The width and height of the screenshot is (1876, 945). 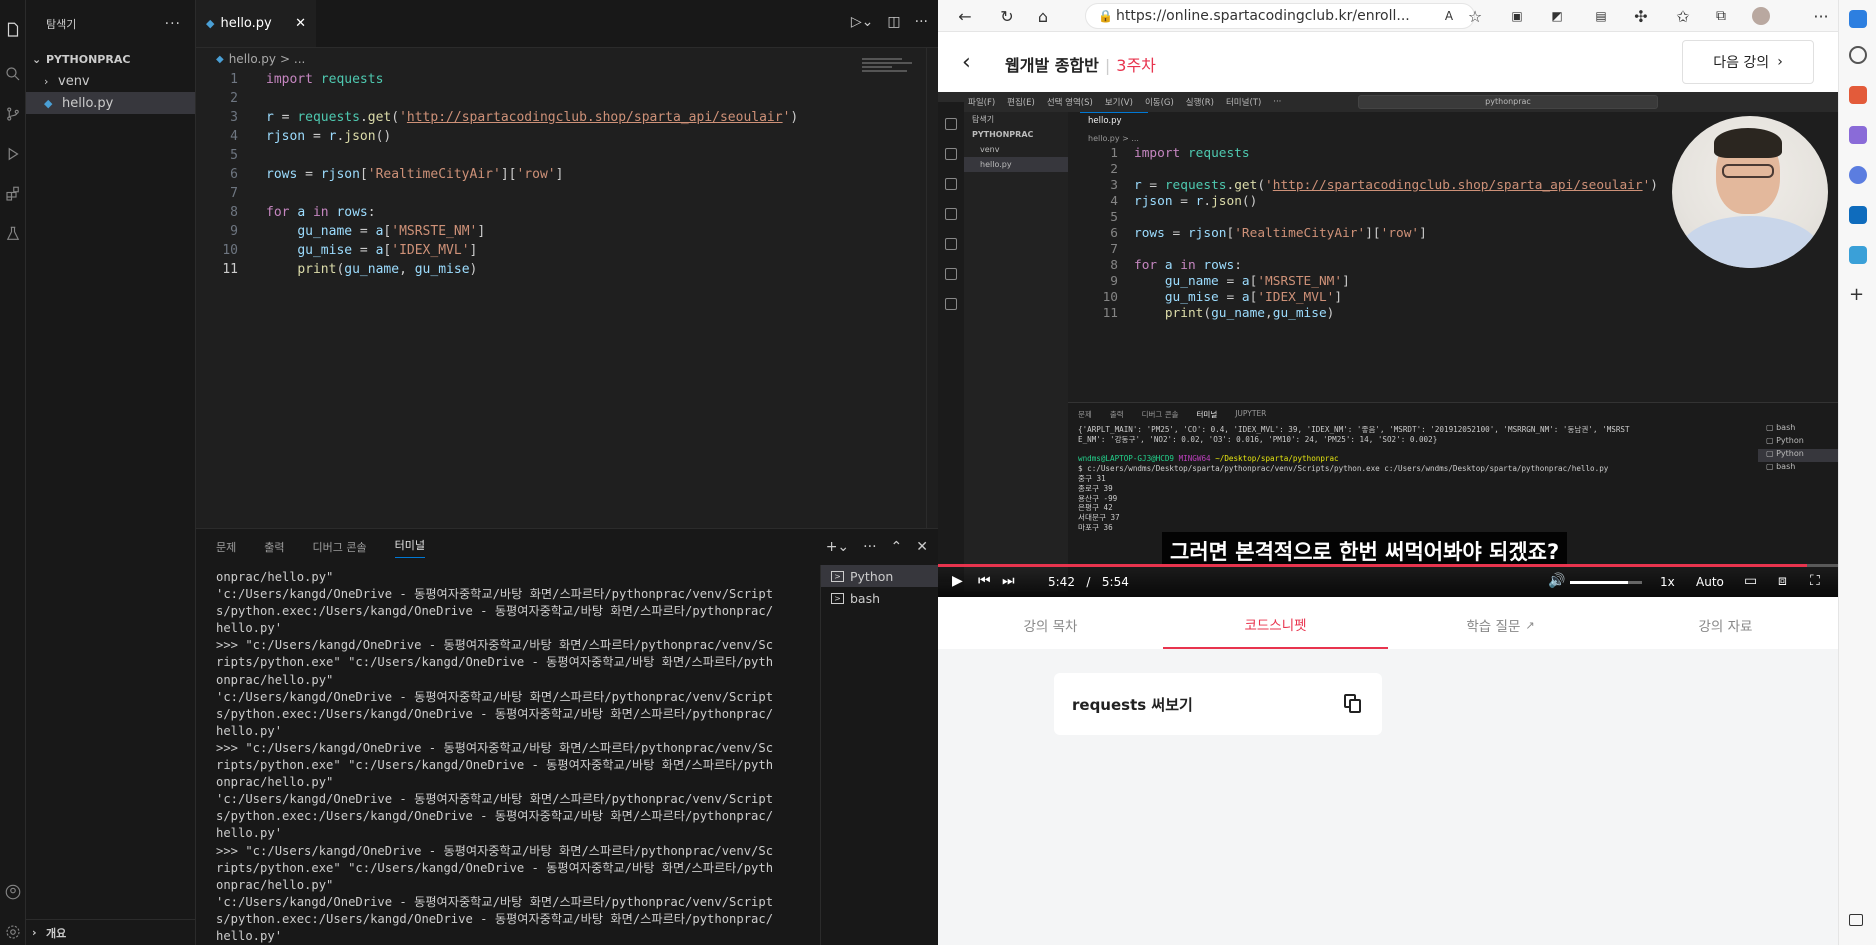 I want to click on explorer-icon, so click(x=13, y=30).